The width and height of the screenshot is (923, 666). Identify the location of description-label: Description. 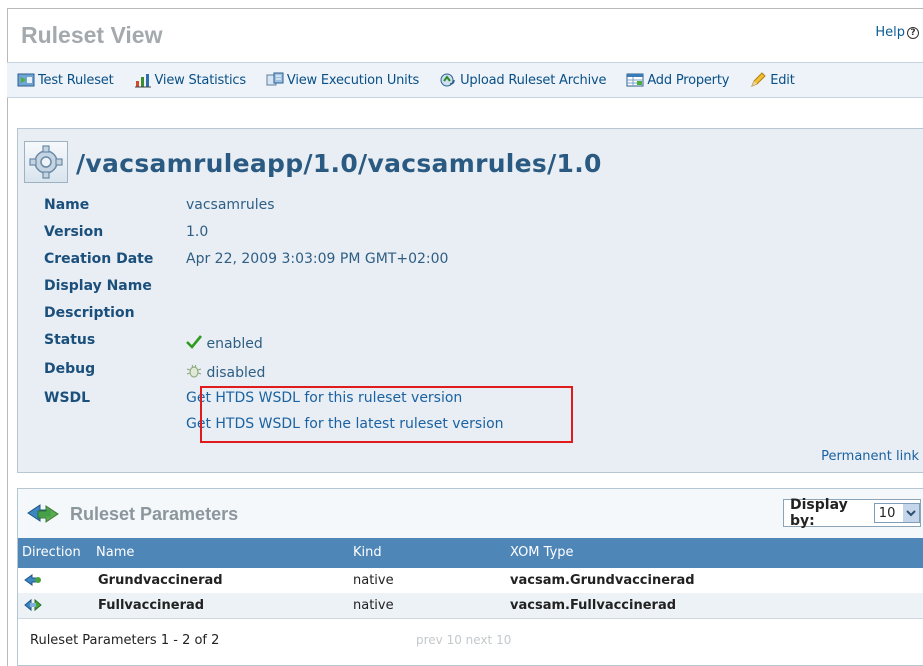
(89, 313).